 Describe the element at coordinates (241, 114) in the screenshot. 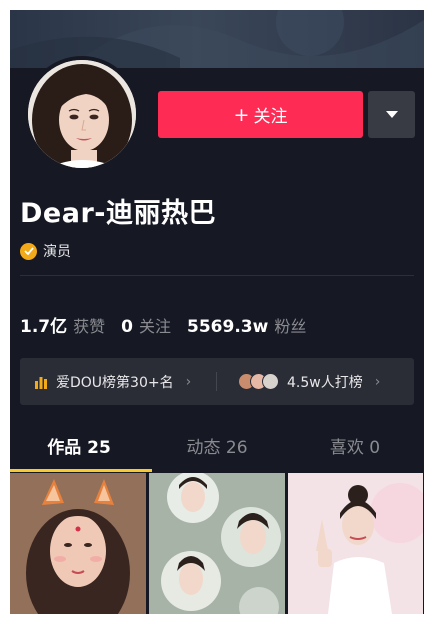

I see `follow-plus-icon: +` at that location.